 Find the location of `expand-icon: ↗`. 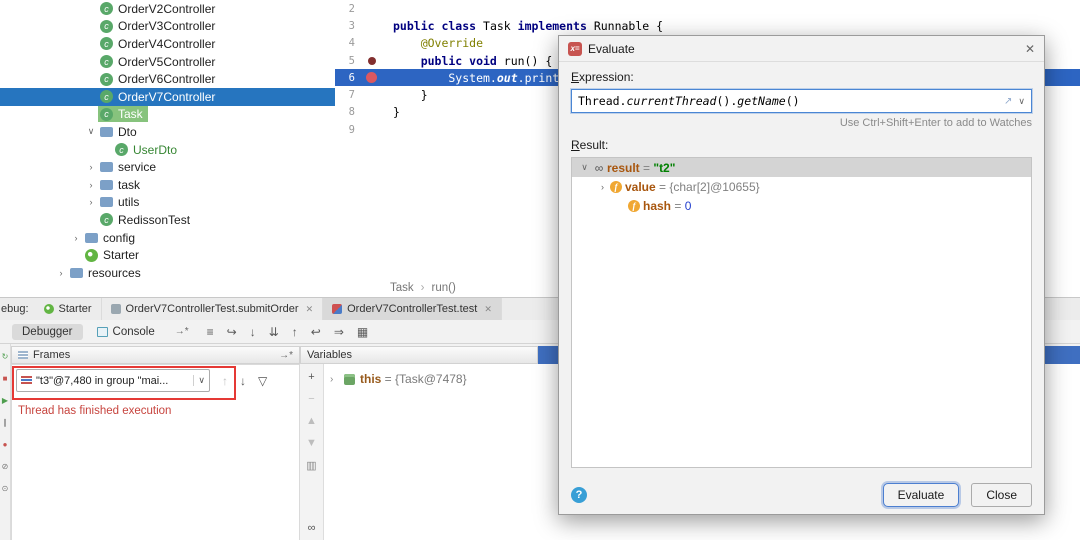

expand-icon: ↗ is located at coordinates (1008, 101).